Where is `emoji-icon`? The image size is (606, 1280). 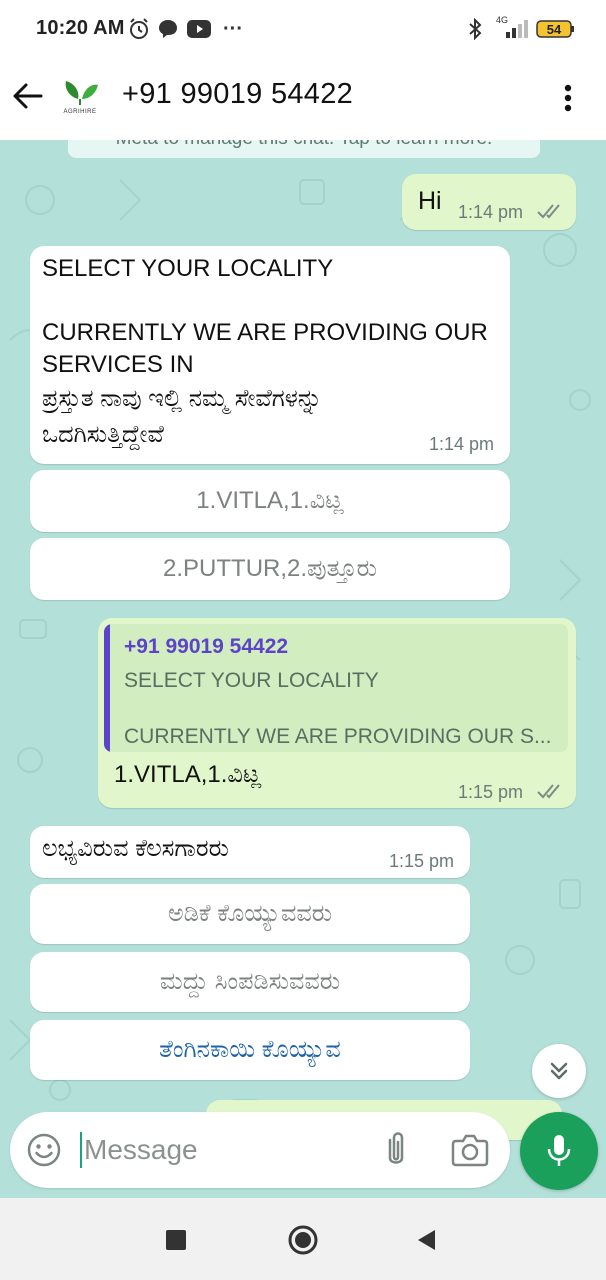 emoji-icon is located at coordinates (44, 1150).